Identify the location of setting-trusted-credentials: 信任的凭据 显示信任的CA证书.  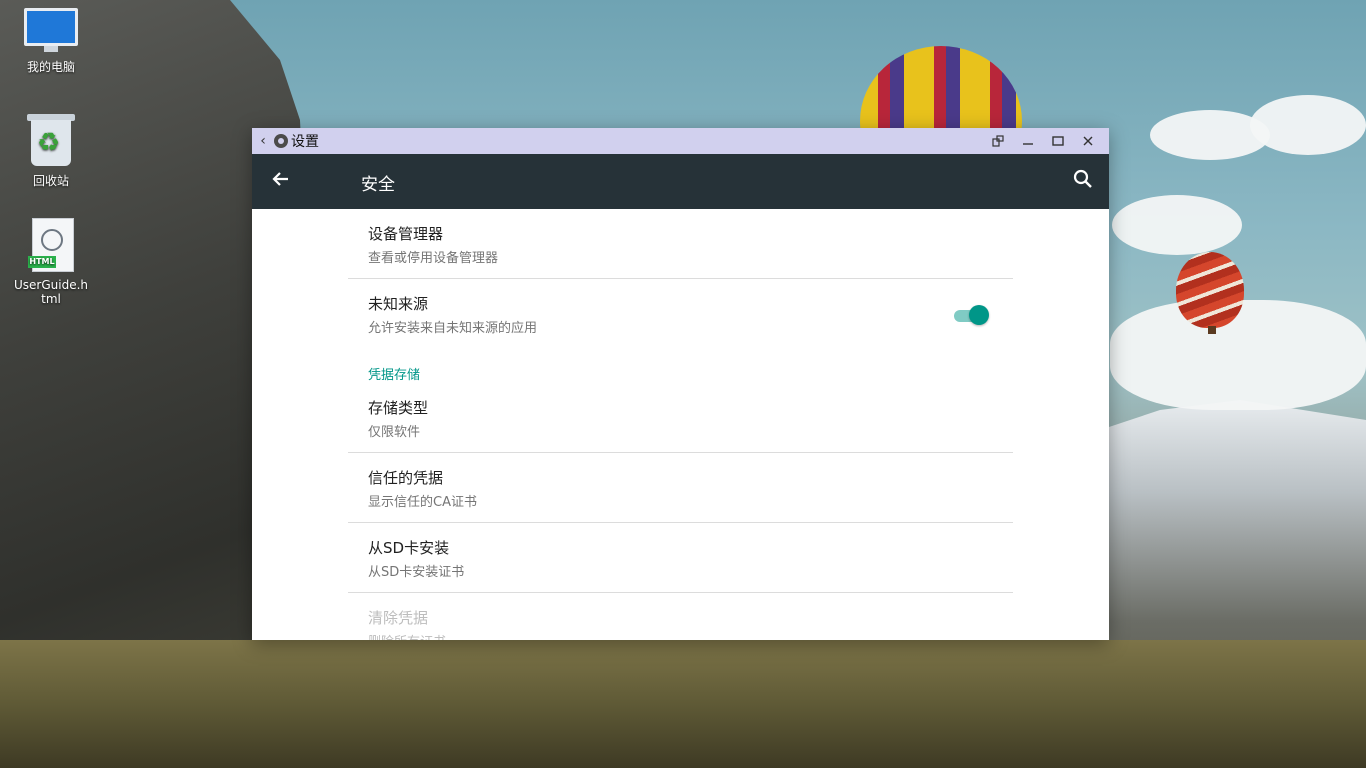
(680, 488).